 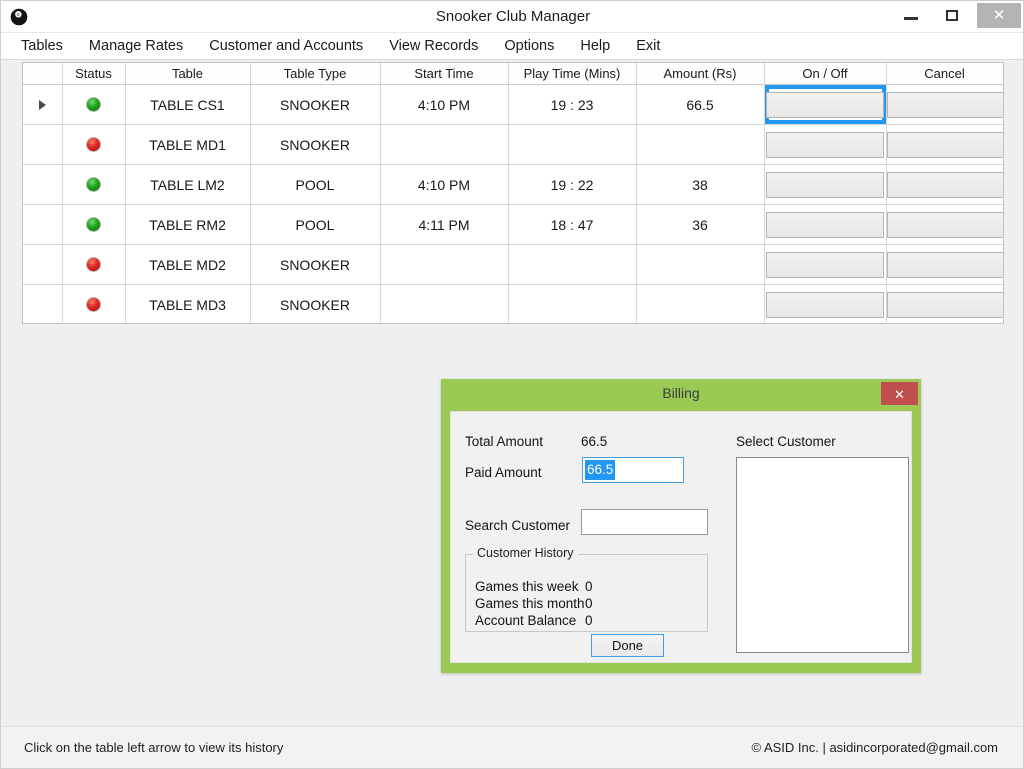 What do you see at coordinates (595, 46) in the screenshot?
I see `menu-item-help: Help` at bounding box center [595, 46].